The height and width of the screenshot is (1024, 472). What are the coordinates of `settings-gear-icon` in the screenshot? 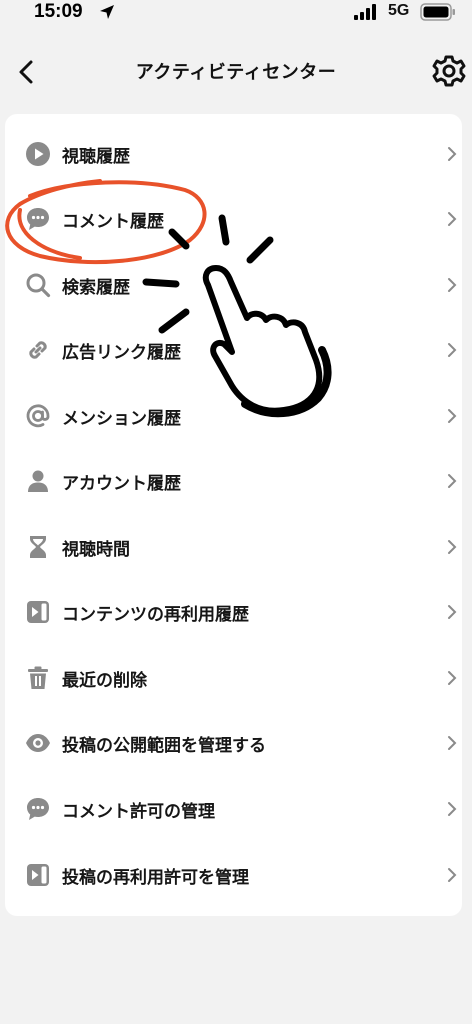 It's located at (449, 71).